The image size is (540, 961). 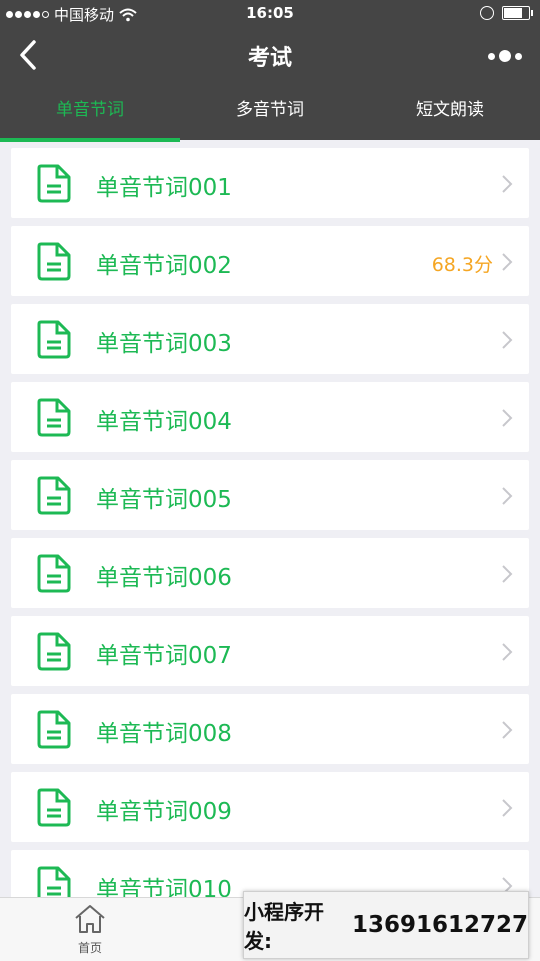 I want to click on list-item: 单音节词003, so click(x=270, y=339).